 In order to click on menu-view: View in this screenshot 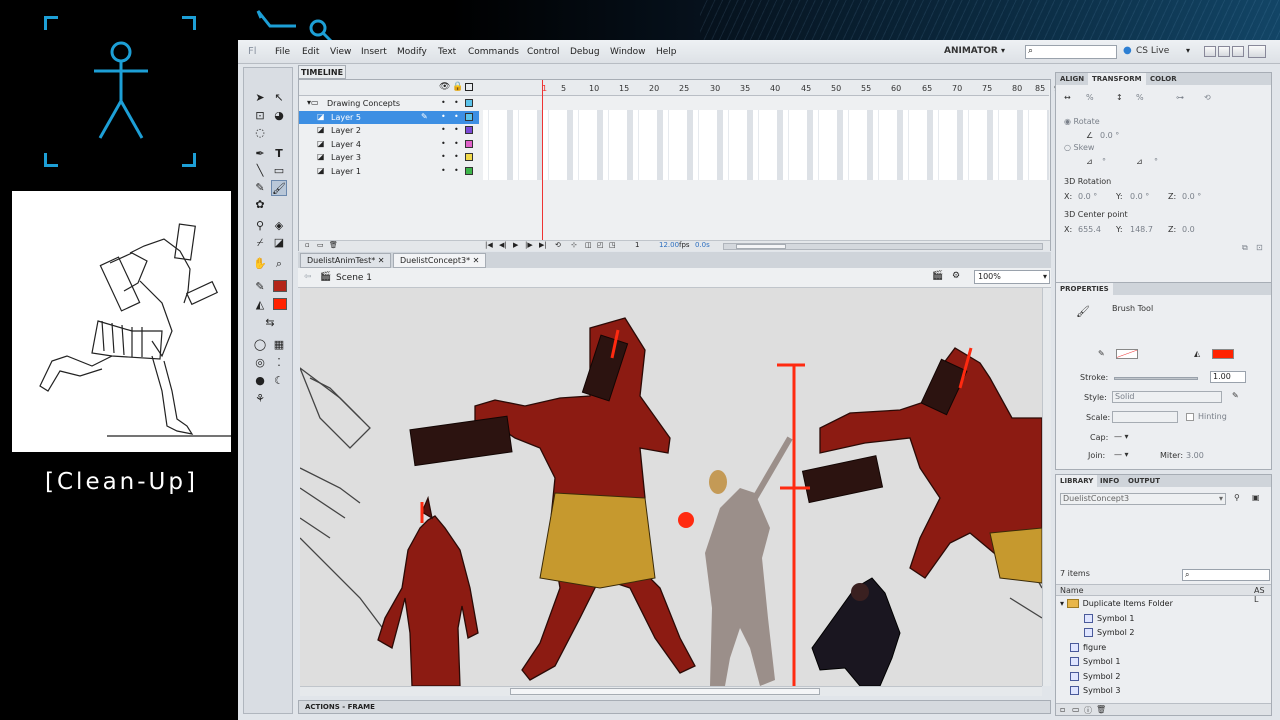, I will do `click(340, 52)`.